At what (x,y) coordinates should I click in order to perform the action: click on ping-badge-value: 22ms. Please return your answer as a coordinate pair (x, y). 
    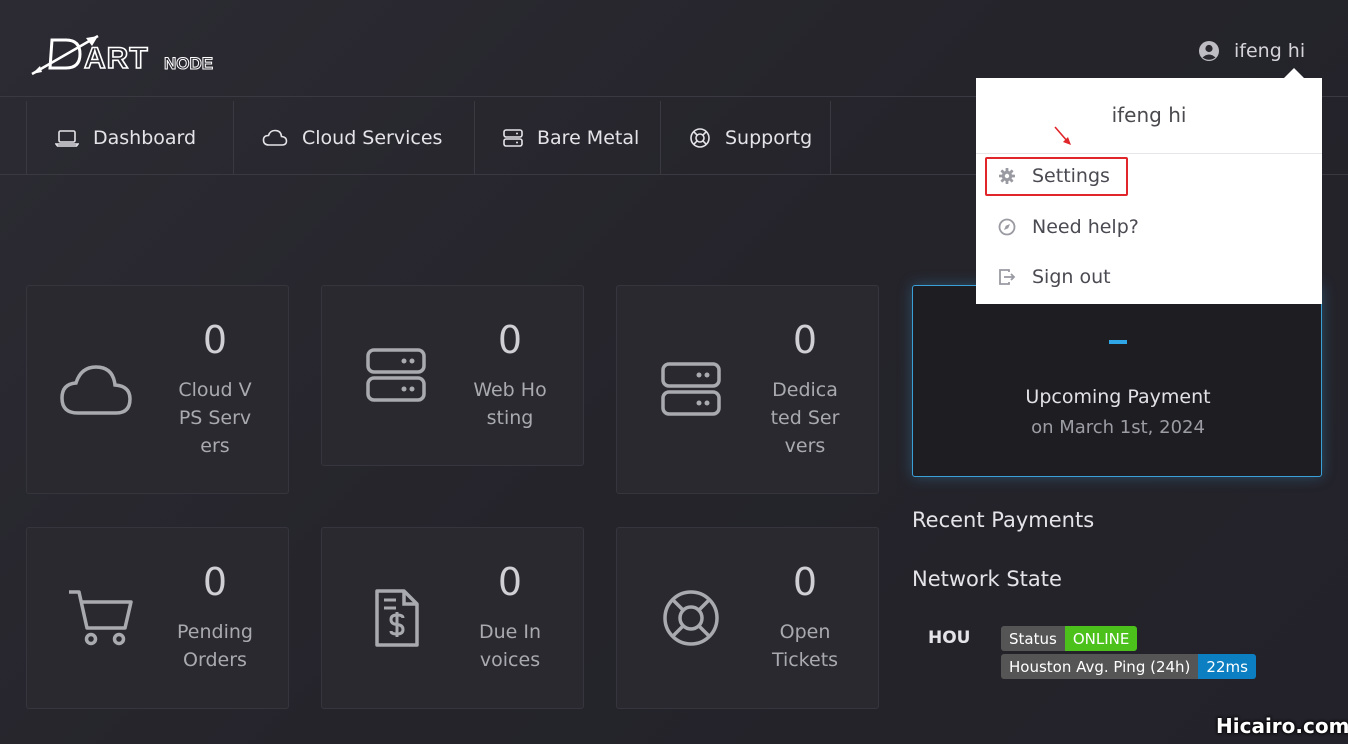
    Looking at the image, I should click on (1227, 666).